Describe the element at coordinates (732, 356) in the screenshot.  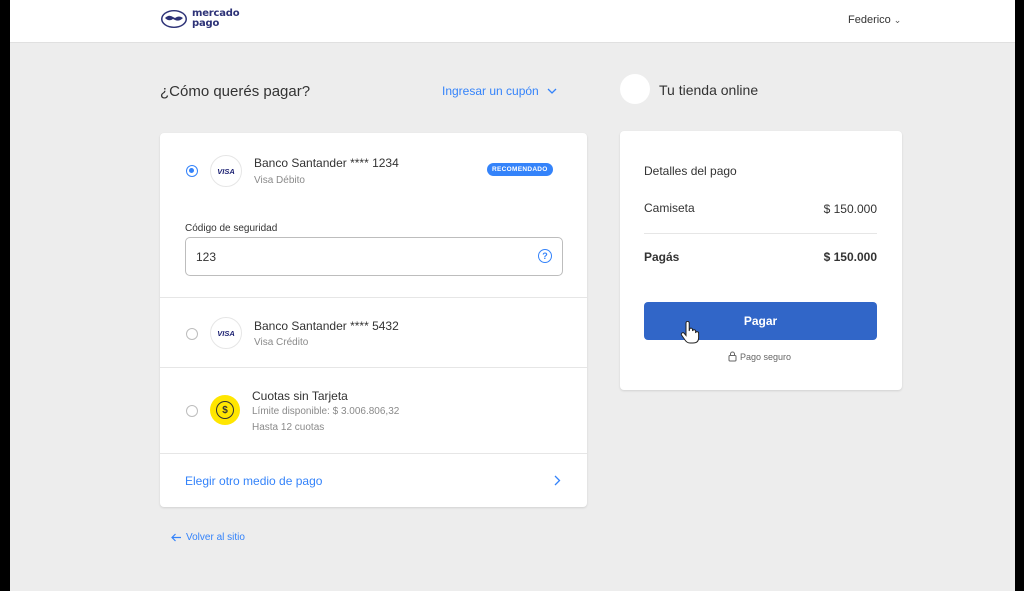
I see `lock-icon` at that location.